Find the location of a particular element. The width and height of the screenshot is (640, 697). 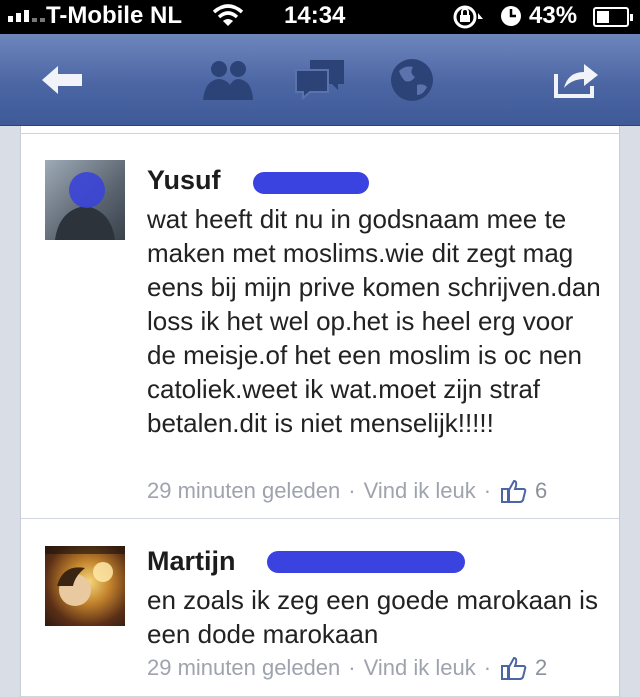

like-count: 2 is located at coordinates (541, 667).